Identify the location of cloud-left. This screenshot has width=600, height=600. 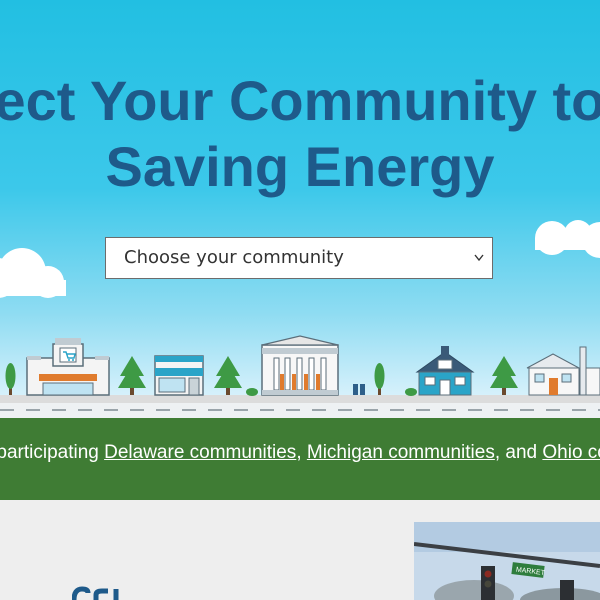
(33, 273).